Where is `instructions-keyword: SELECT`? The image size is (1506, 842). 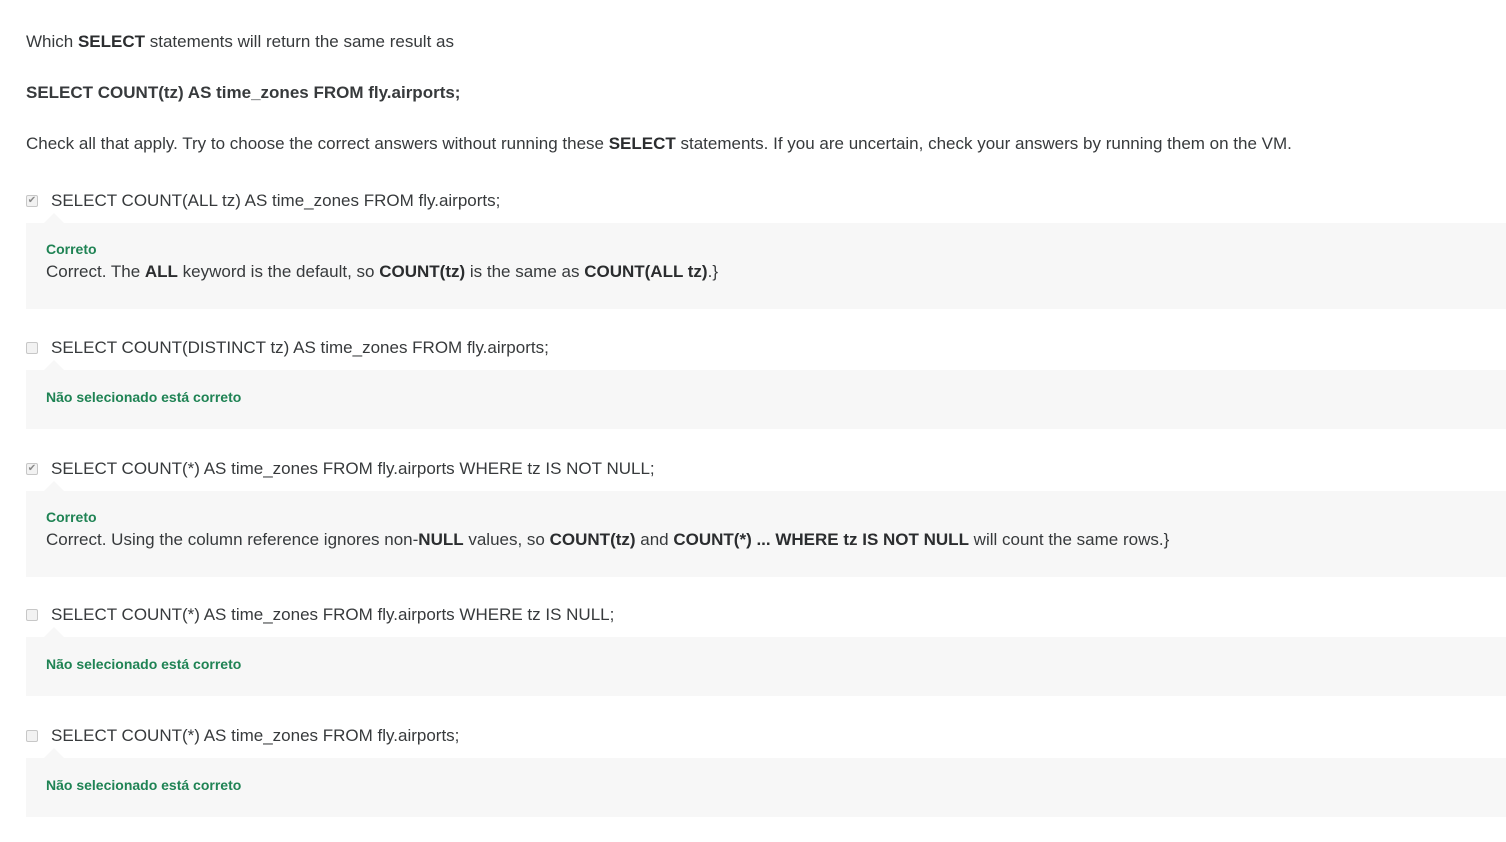
instructions-keyword: SELECT is located at coordinates (642, 143).